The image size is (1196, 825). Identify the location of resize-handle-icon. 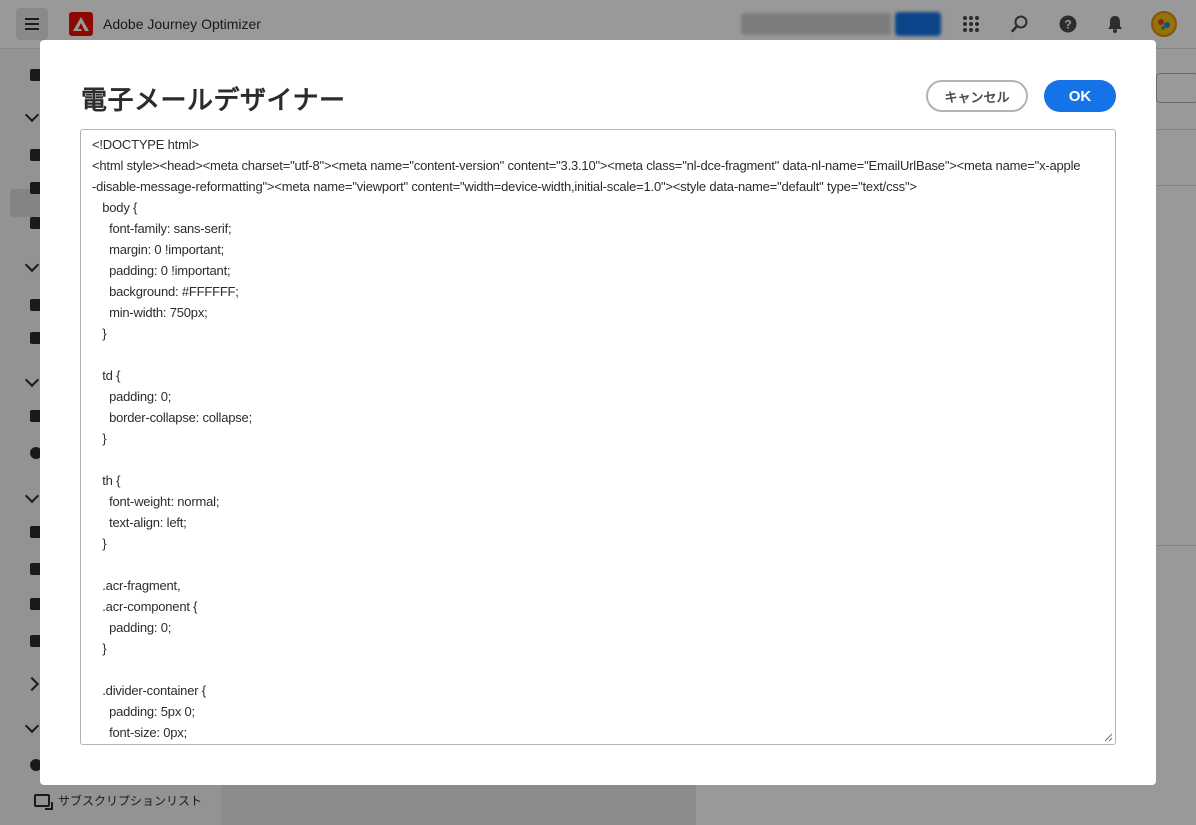
(1108, 737).